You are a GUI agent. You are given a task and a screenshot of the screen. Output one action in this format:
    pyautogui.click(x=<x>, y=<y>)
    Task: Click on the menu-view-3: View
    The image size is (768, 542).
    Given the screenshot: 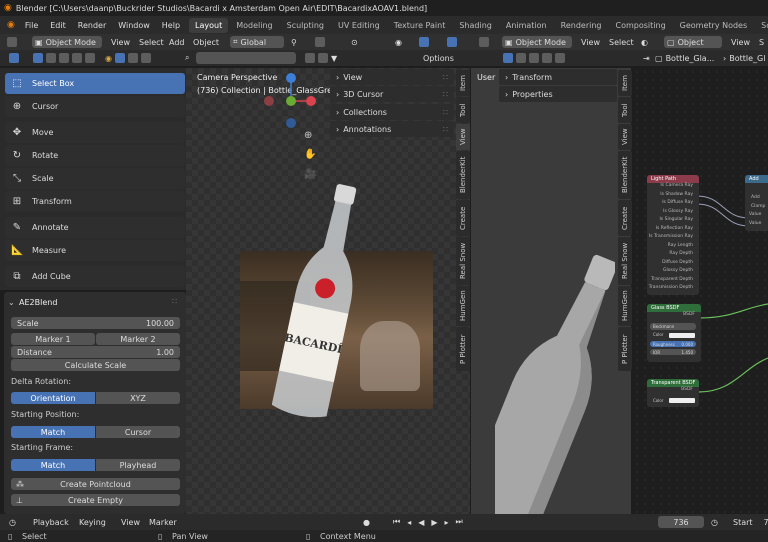 What is the action you would take?
    pyautogui.click(x=740, y=42)
    